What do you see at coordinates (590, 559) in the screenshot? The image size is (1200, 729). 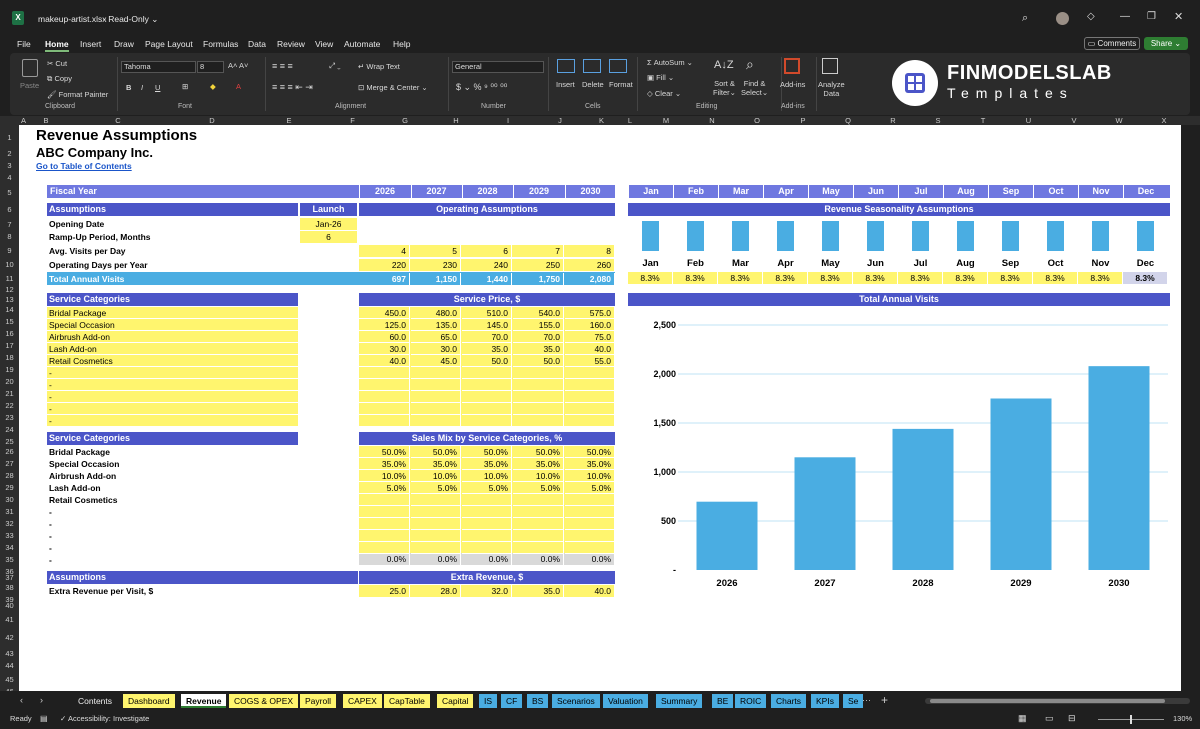 I see `mix-total-2030: 0.0%` at bounding box center [590, 559].